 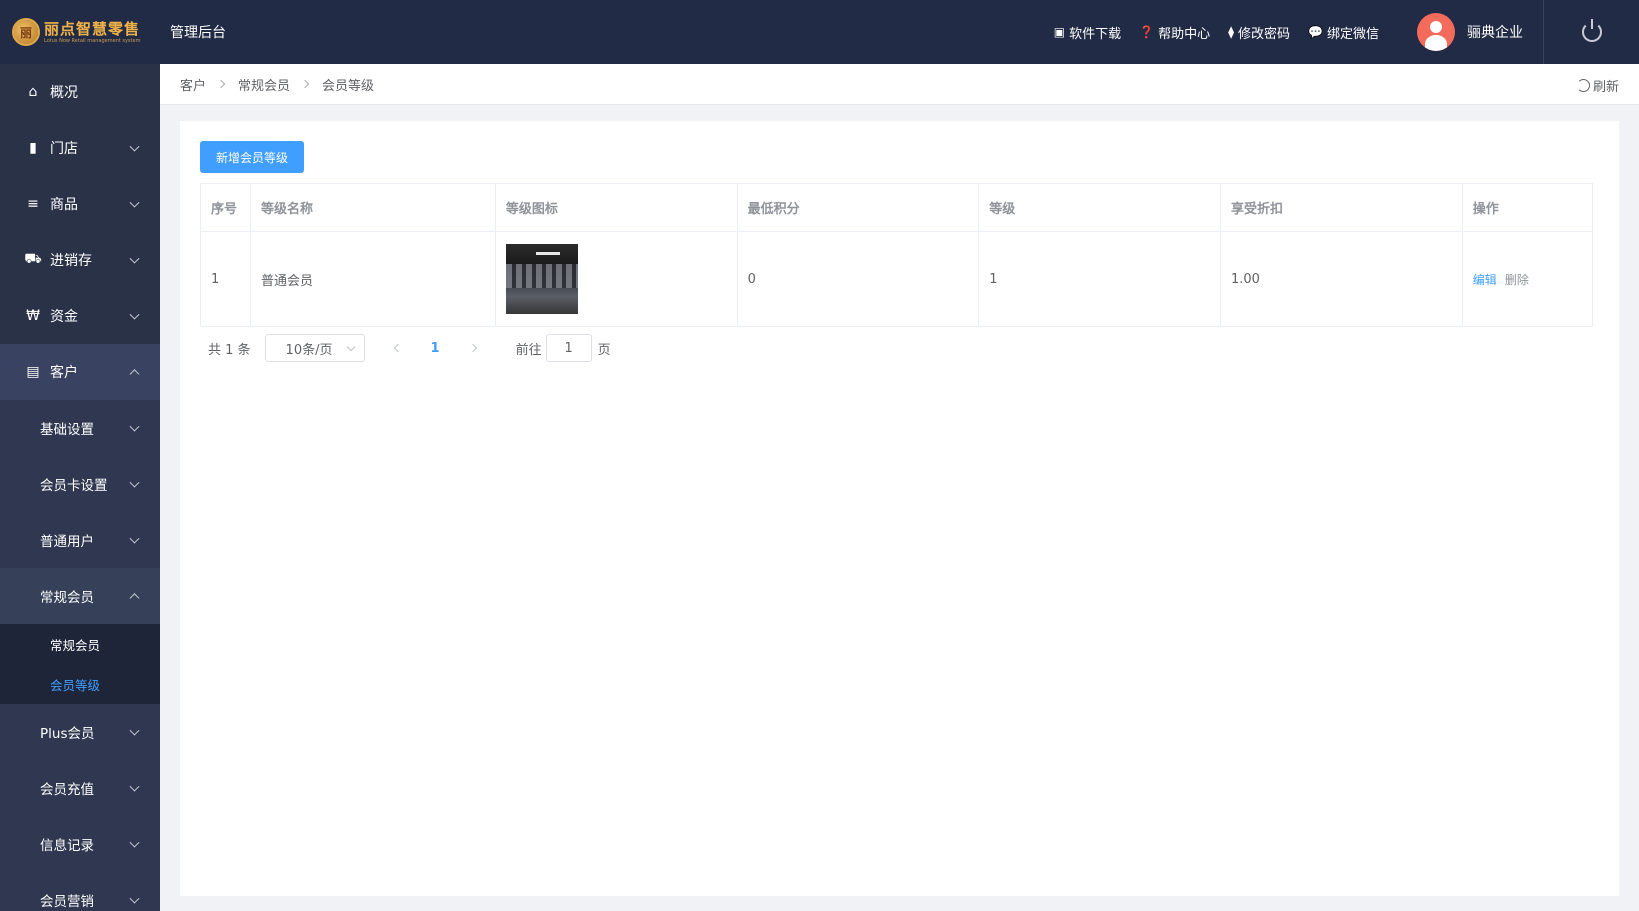 What do you see at coordinates (26, 32) in the screenshot?
I see `logo-icon: 丽` at bounding box center [26, 32].